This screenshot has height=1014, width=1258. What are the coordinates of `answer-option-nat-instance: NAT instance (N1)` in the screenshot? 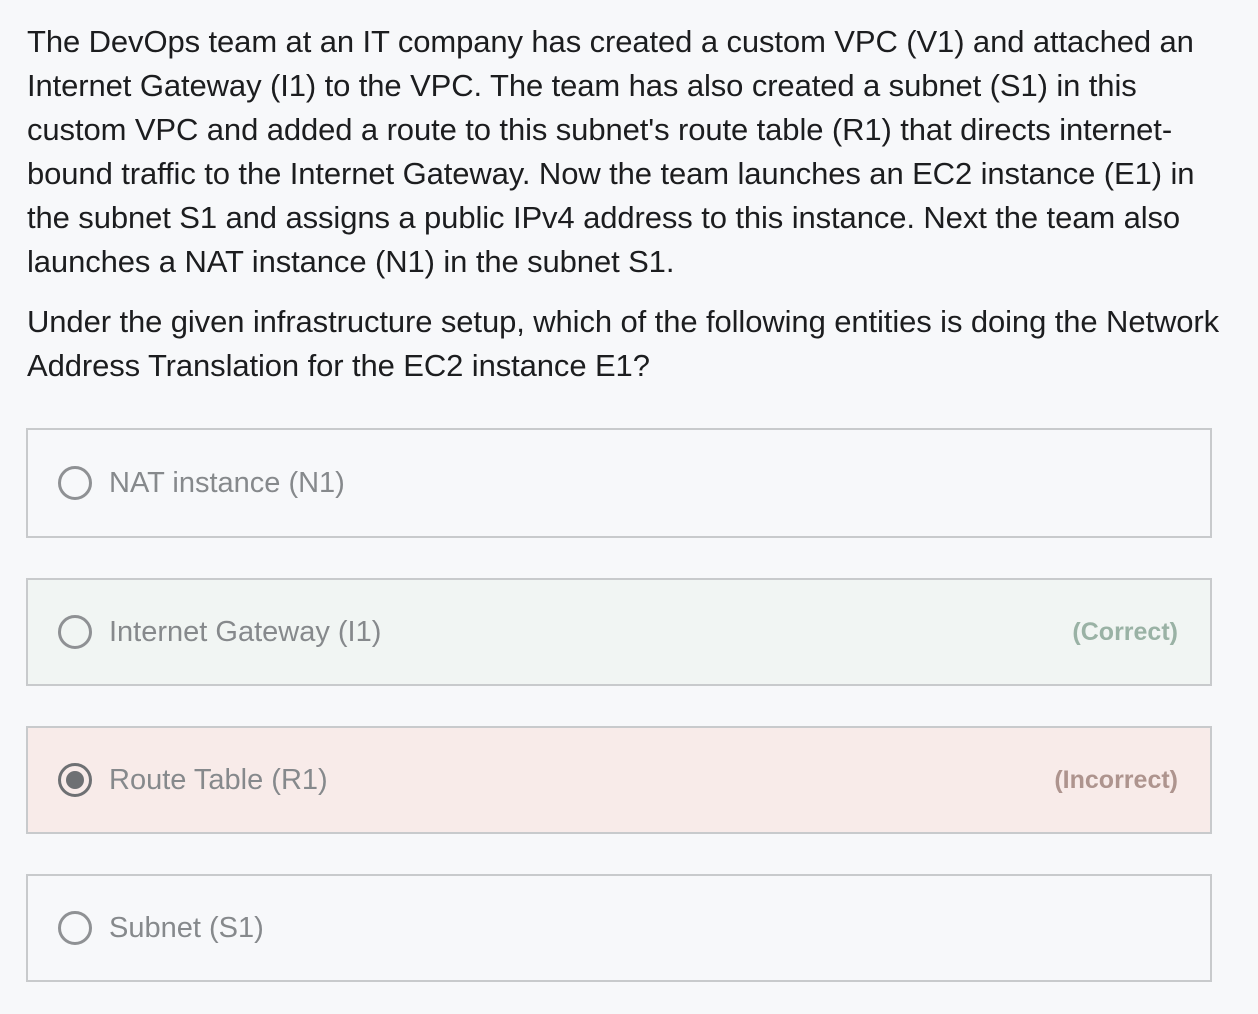 It's located at (619, 483).